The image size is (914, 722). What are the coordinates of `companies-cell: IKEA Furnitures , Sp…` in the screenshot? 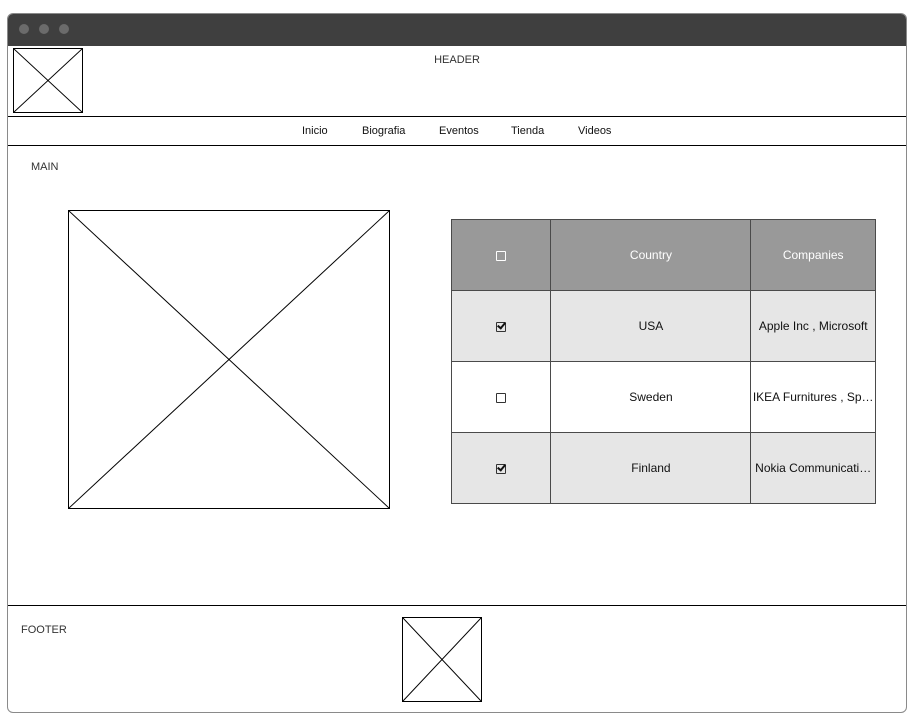 It's located at (813, 397).